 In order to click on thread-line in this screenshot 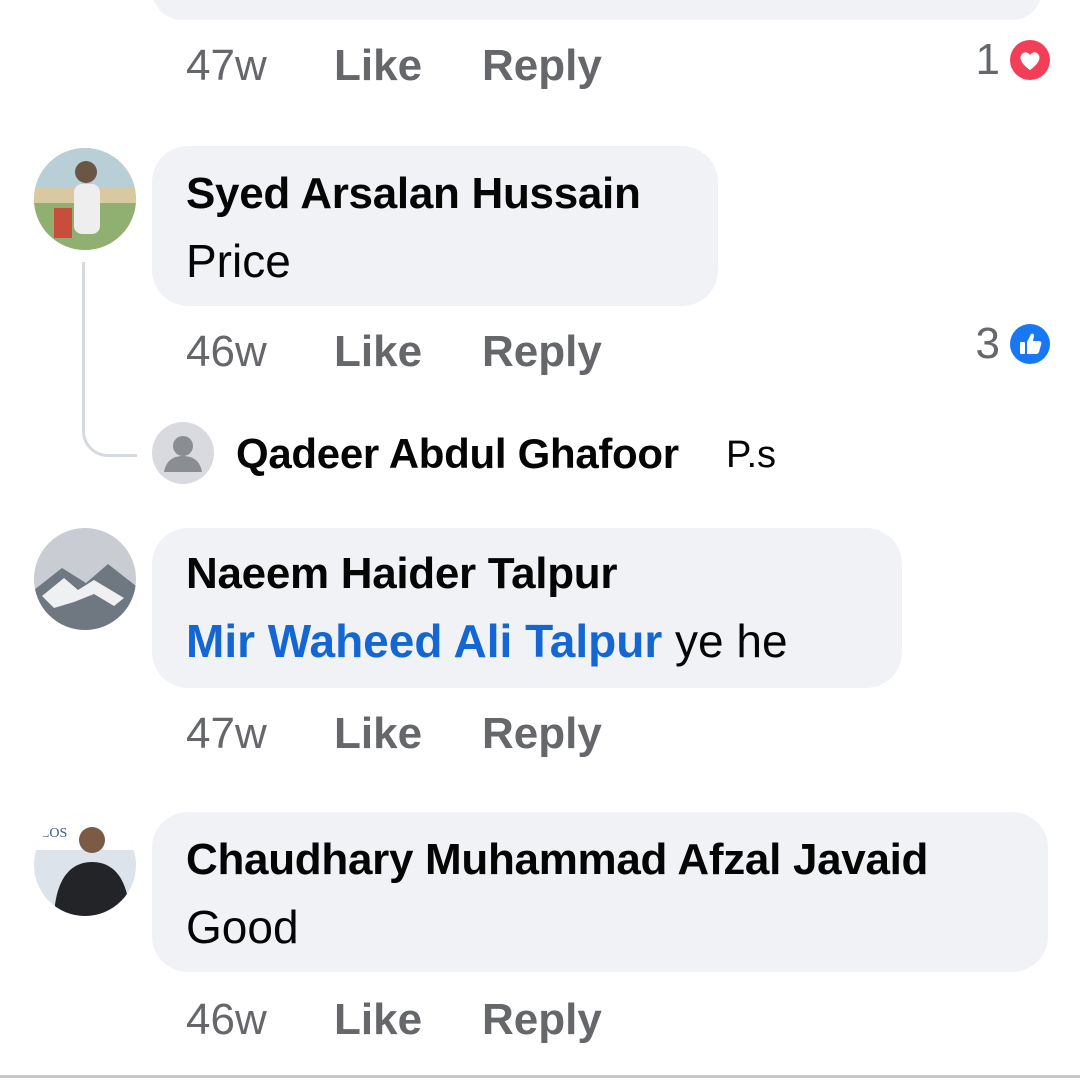, I will do `click(109, 359)`.